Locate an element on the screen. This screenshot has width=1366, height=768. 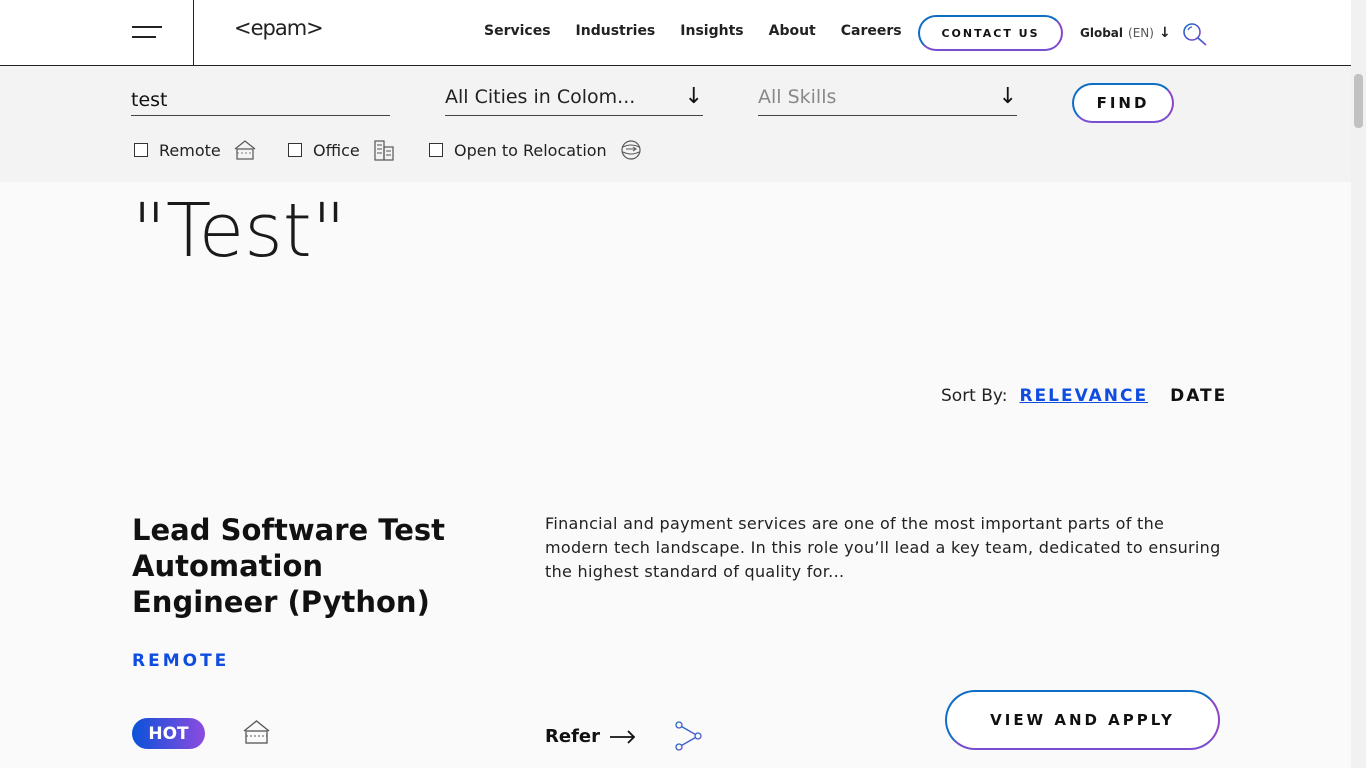
relocation-checkbox-label: Open to Relocation is located at coordinates (530, 150).